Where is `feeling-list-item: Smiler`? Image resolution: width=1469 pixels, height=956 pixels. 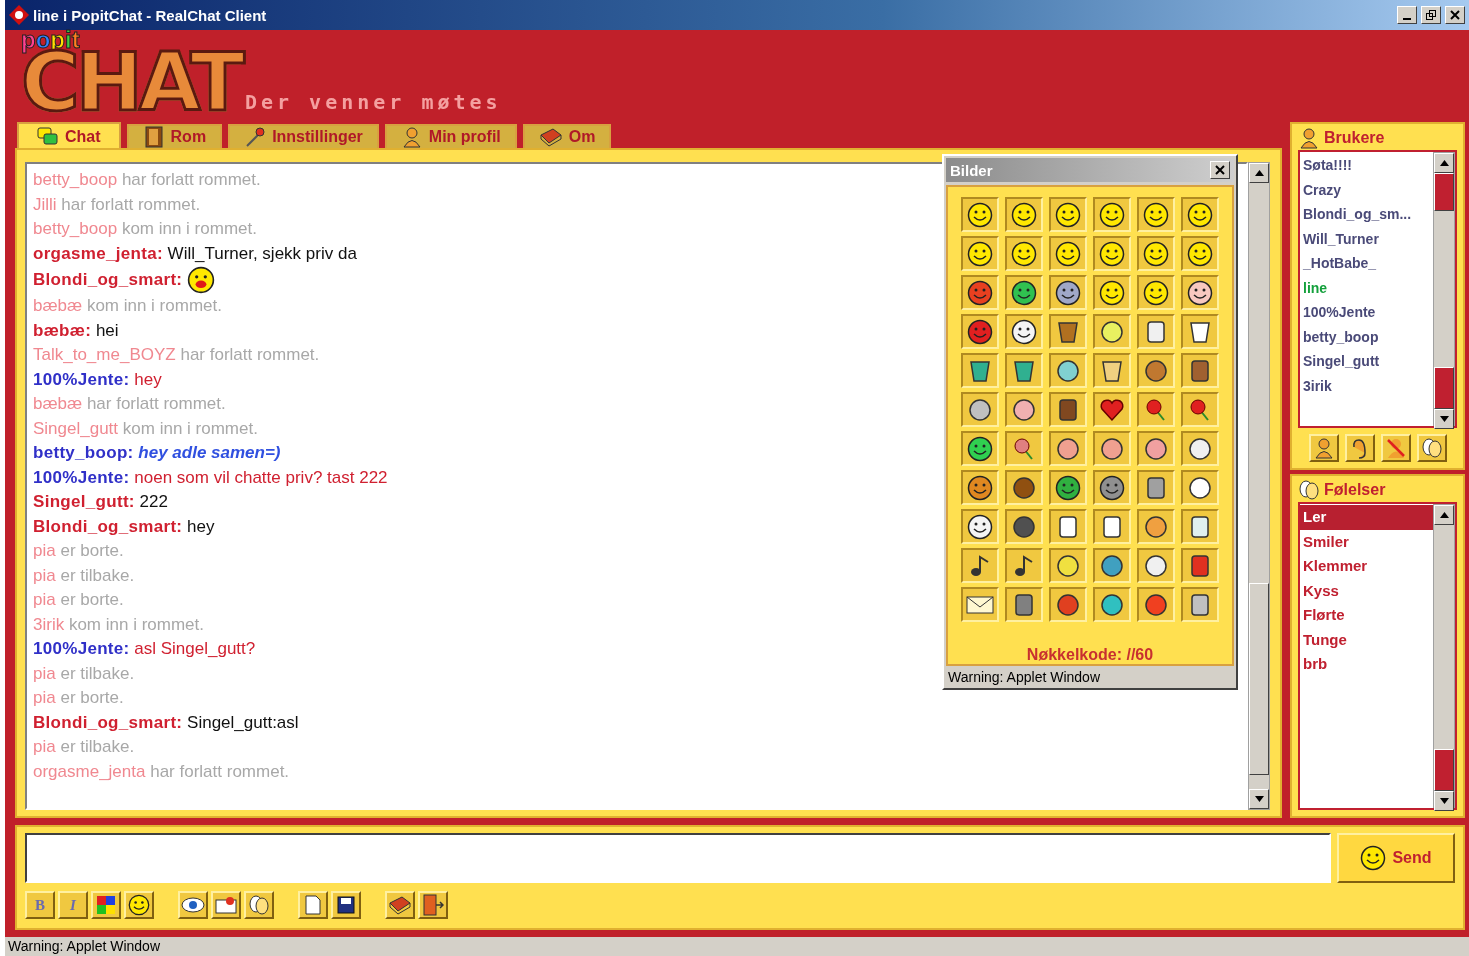 feeling-list-item: Smiler is located at coordinates (1366, 541).